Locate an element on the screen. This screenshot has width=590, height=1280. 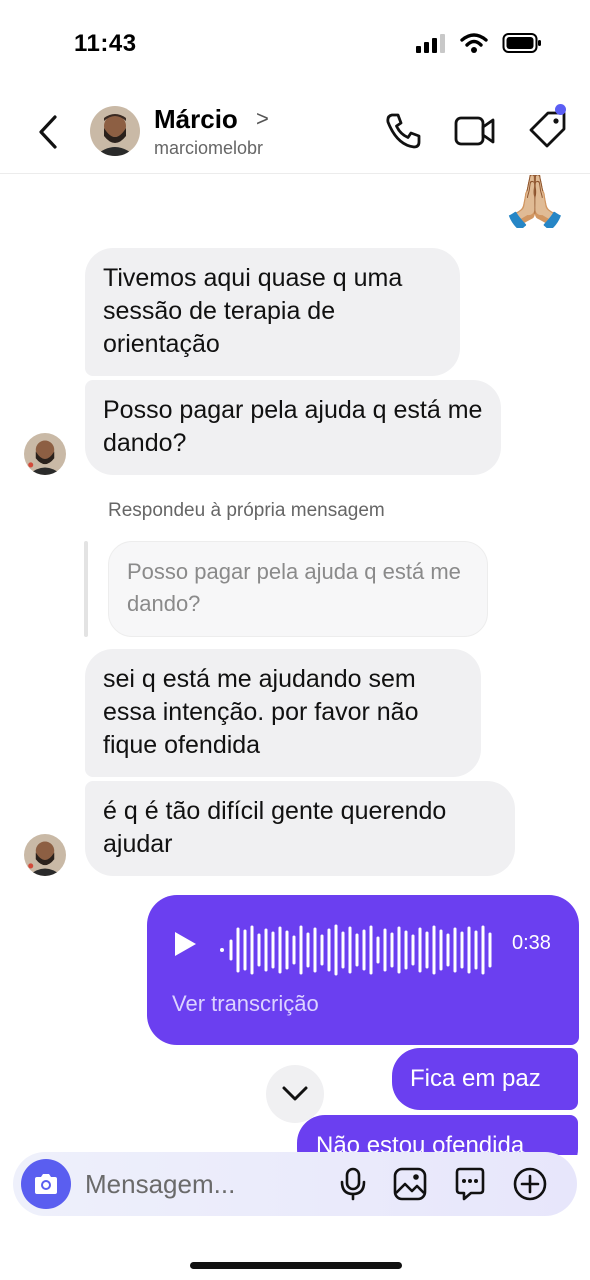
emoji-message: 🙏🏼 is located at coordinates (535, 201).